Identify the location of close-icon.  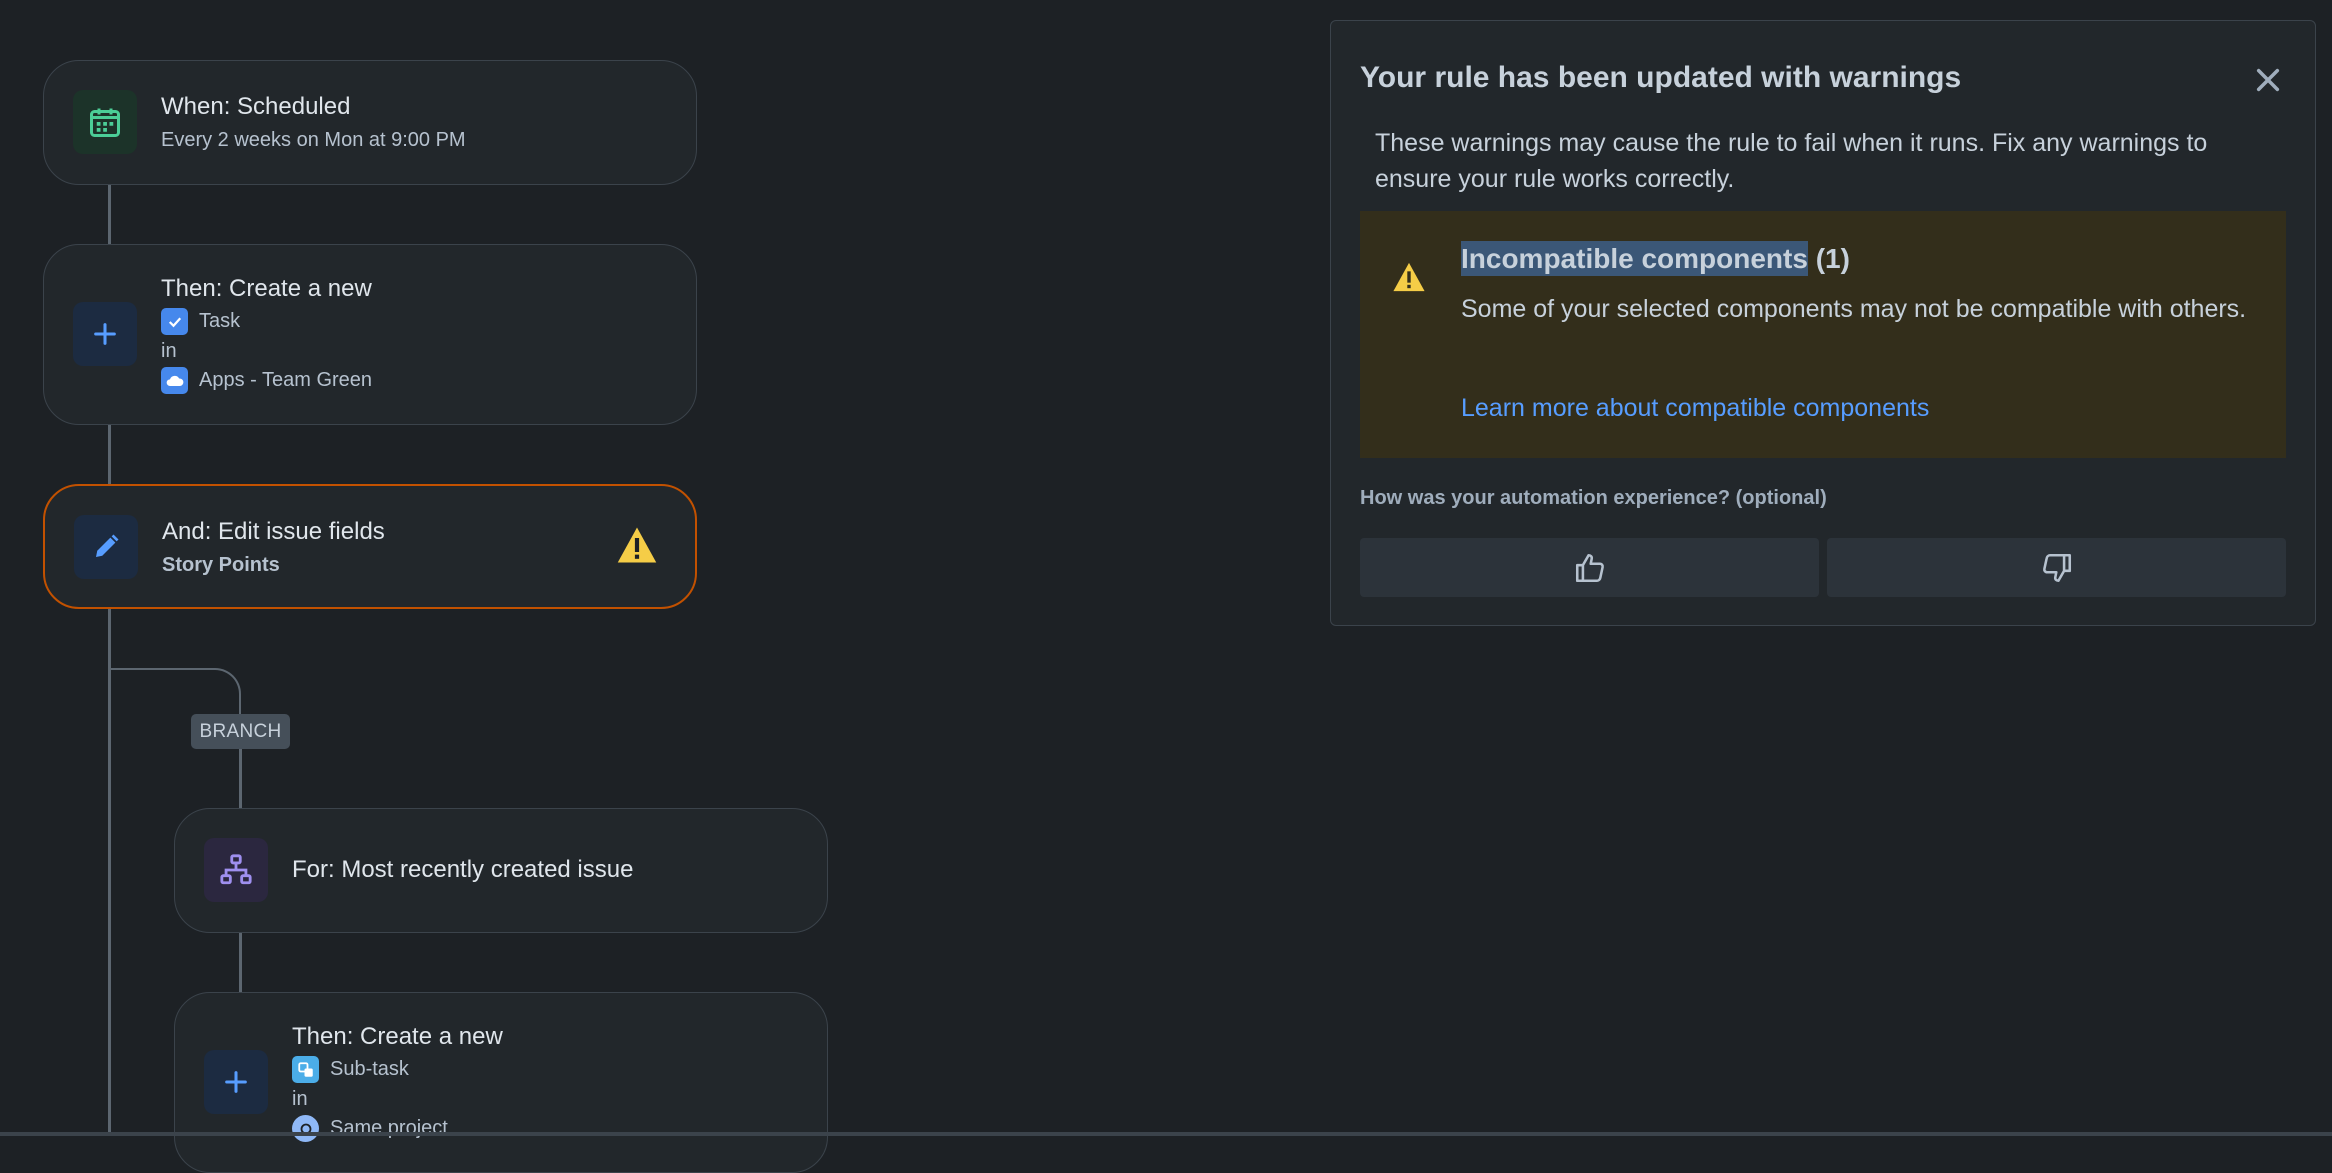
(2268, 80).